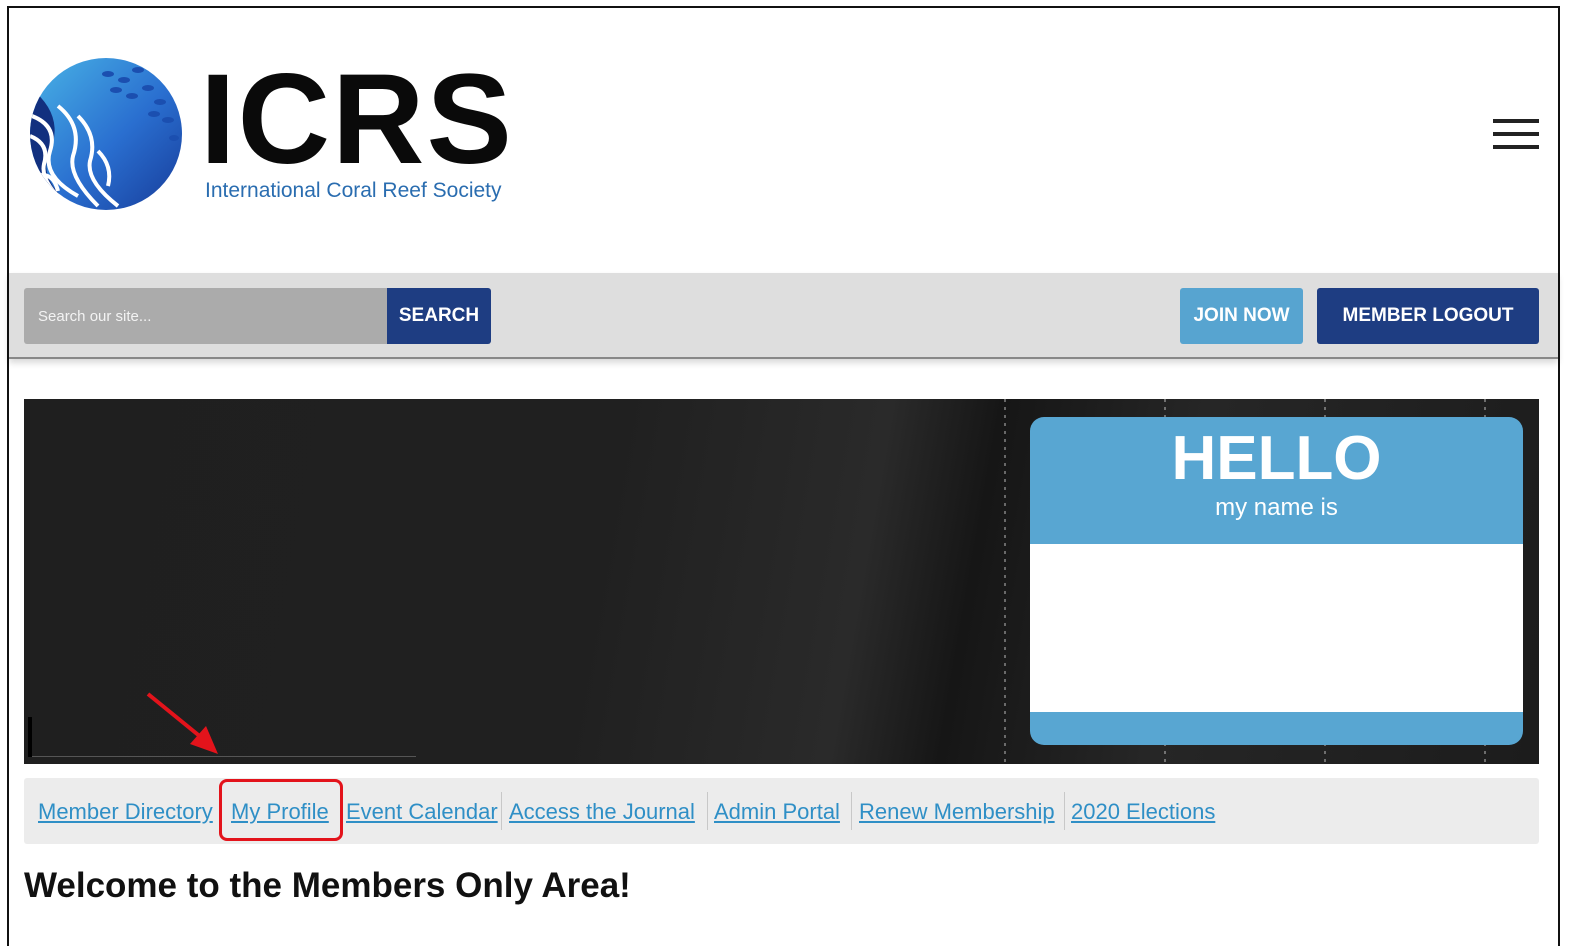 Image resolution: width=1569 pixels, height=946 pixels. I want to click on logo-title: ICRS, so click(357, 120).